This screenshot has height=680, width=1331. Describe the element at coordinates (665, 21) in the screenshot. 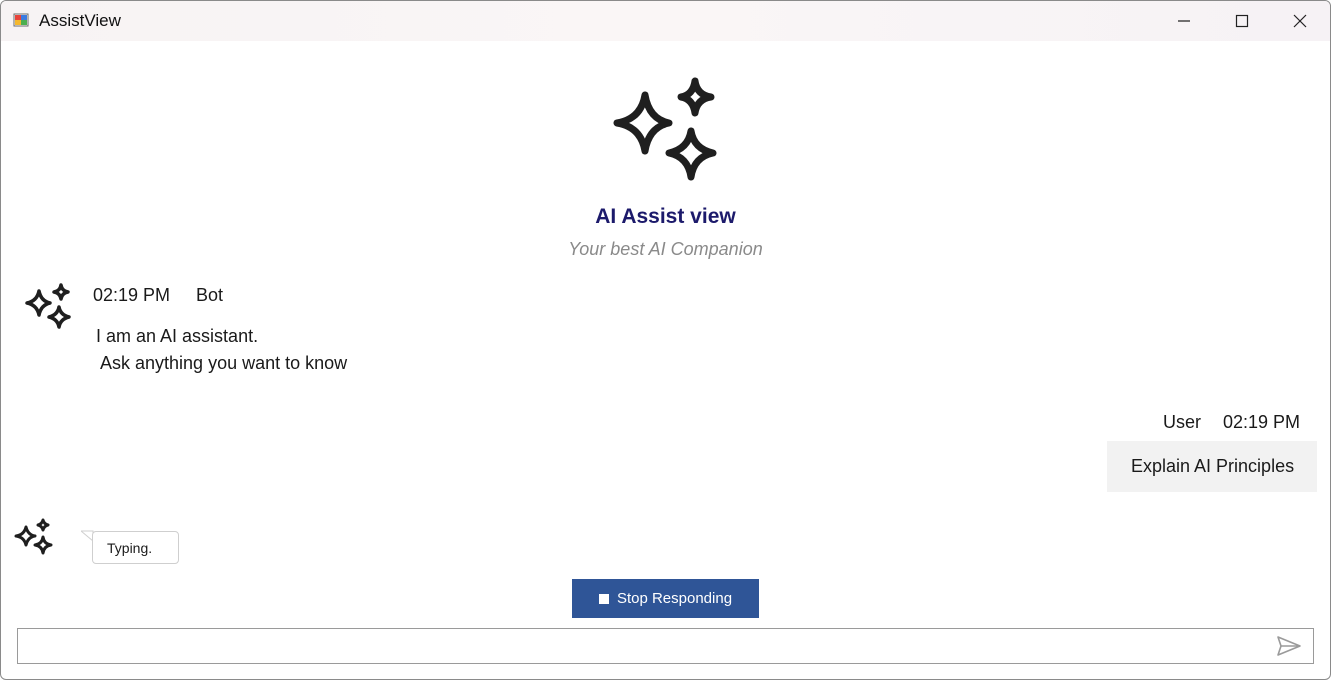

I see `title-bar: AssistView` at that location.